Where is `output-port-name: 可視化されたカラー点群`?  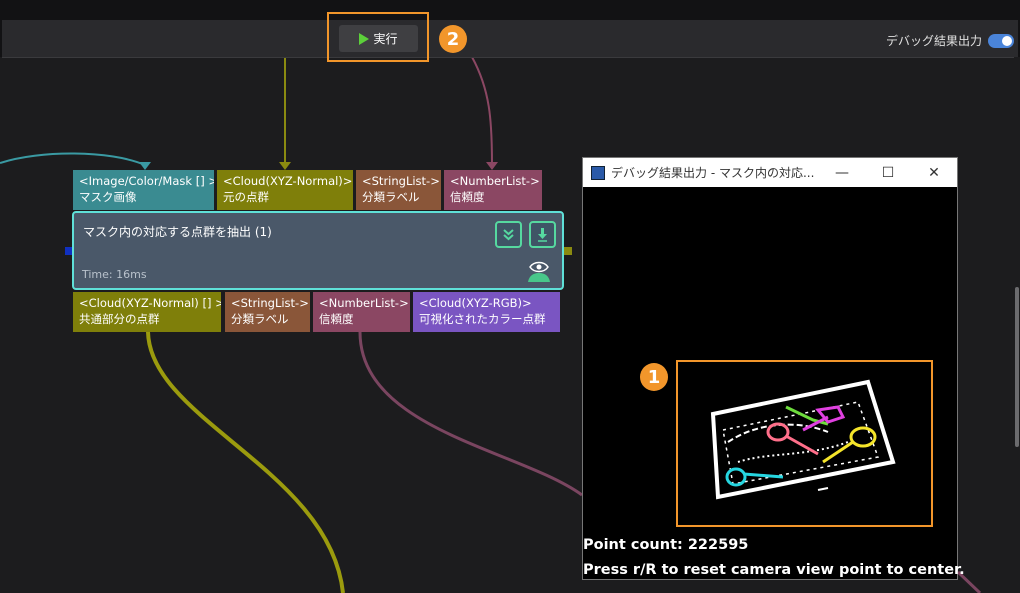 output-port-name: 可視化されたカラー点群 is located at coordinates (482, 319).